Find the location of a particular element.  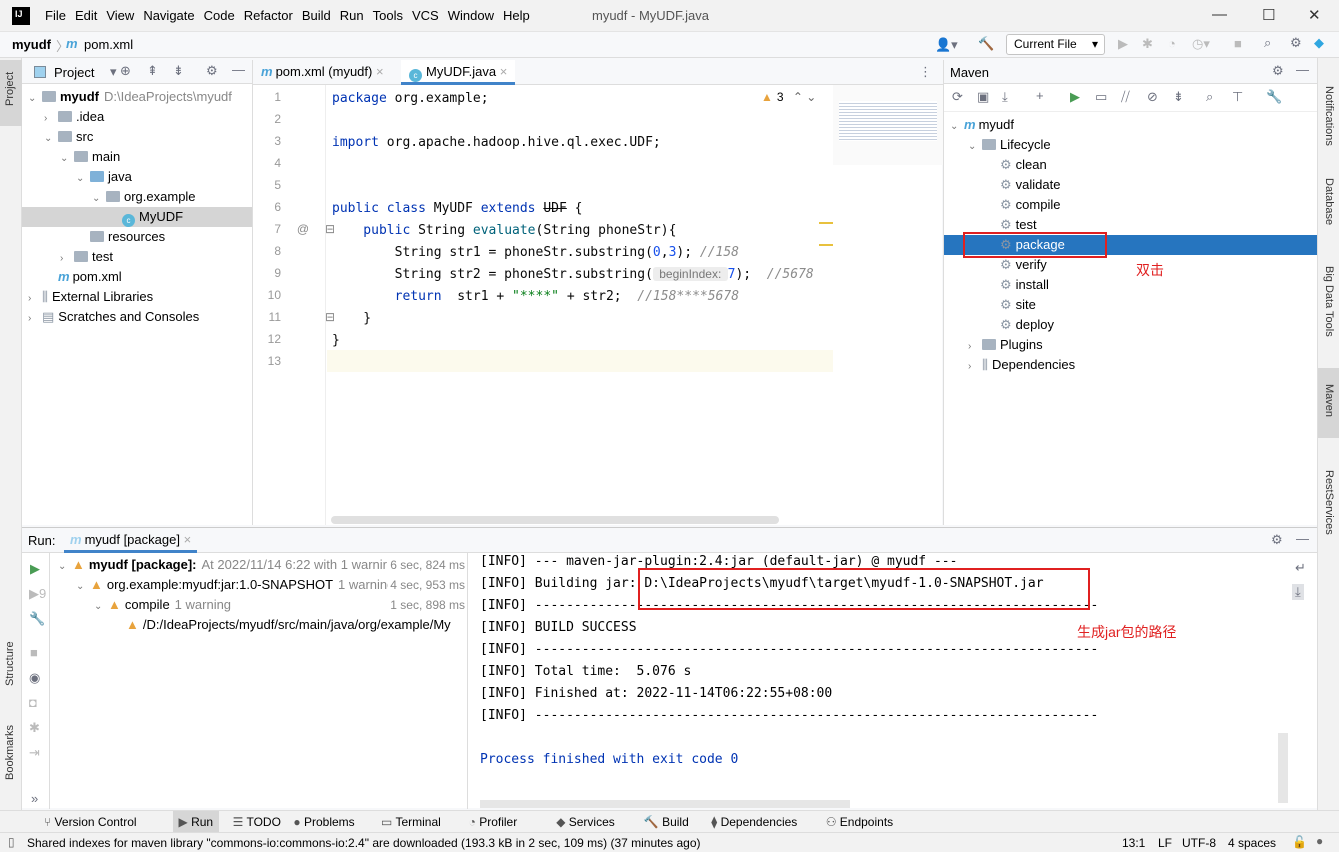

maven-item-verify: ⚙ verify is located at coordinates (1130, 265).